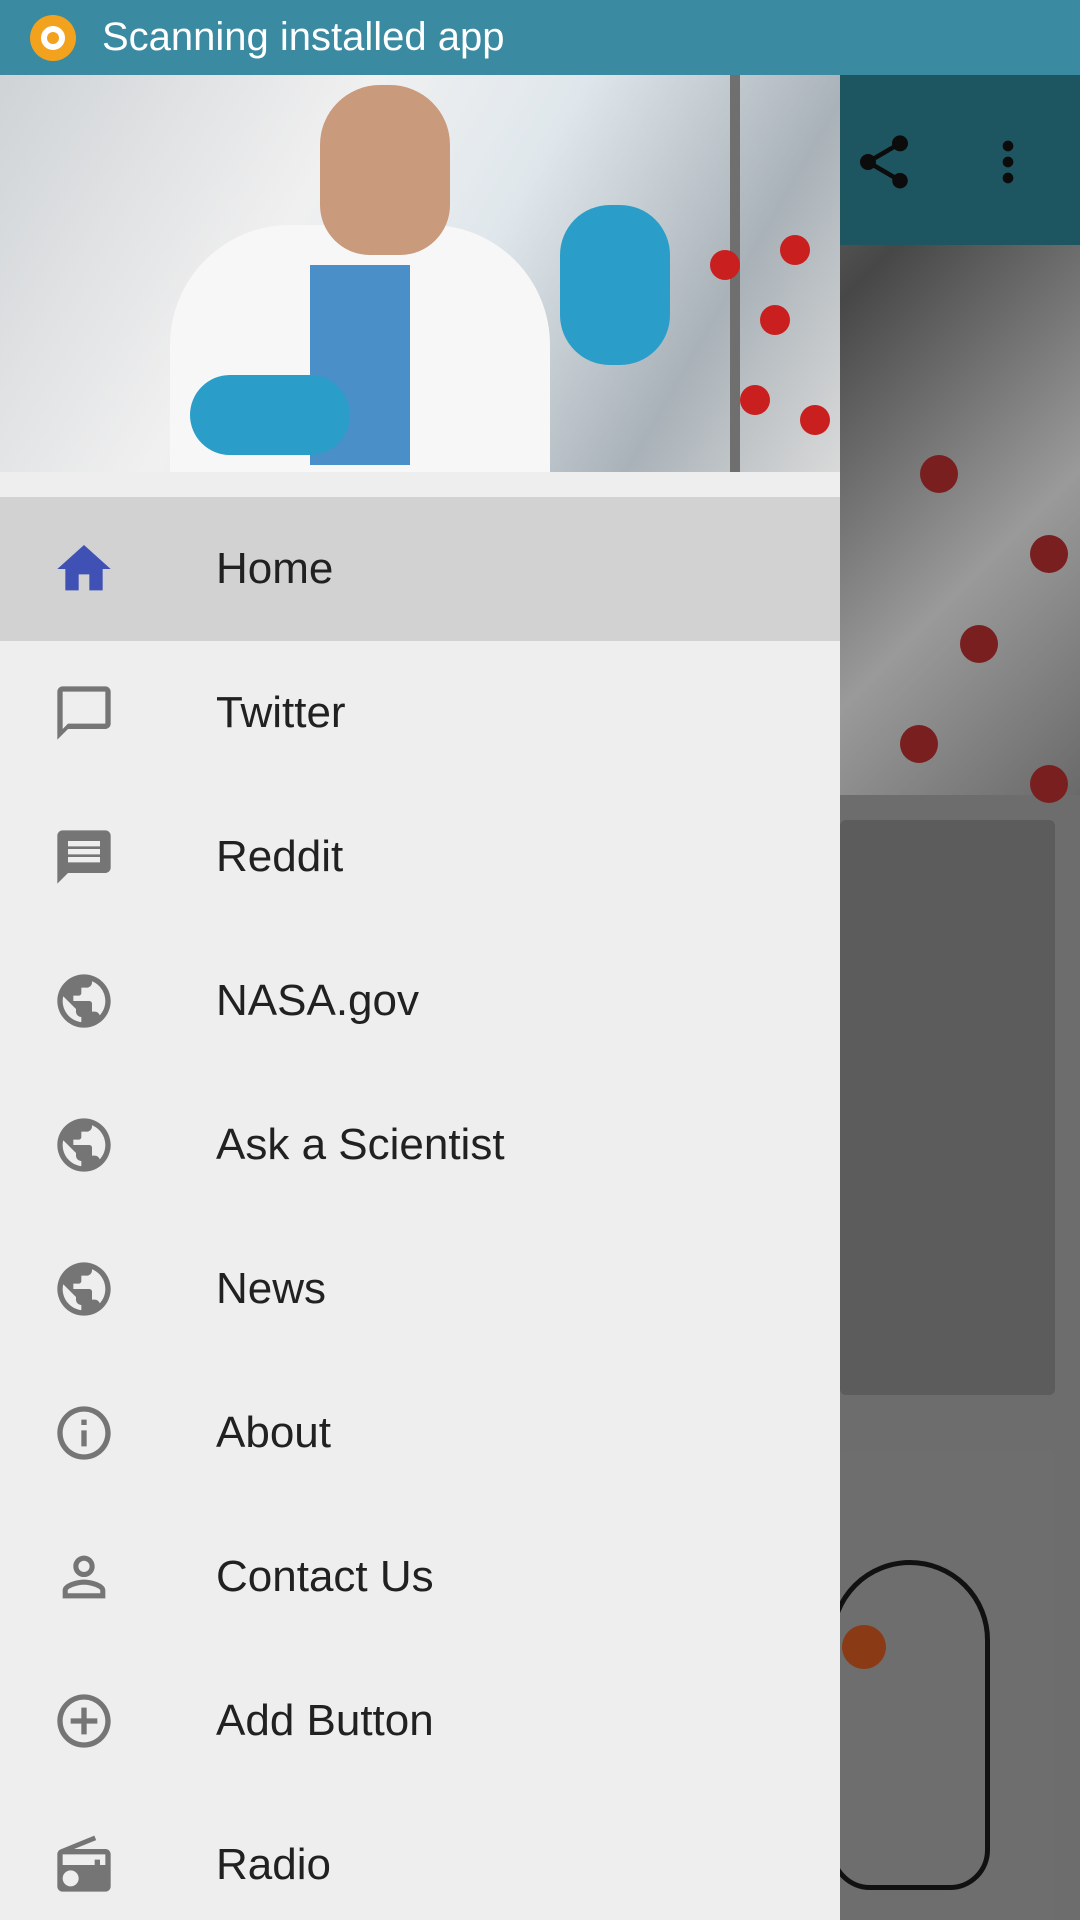 This screenshot has width=1080, height=1920. Describe the element at coordinates (84, 1865) in the screenshot. I see `radio-icon` at that location.